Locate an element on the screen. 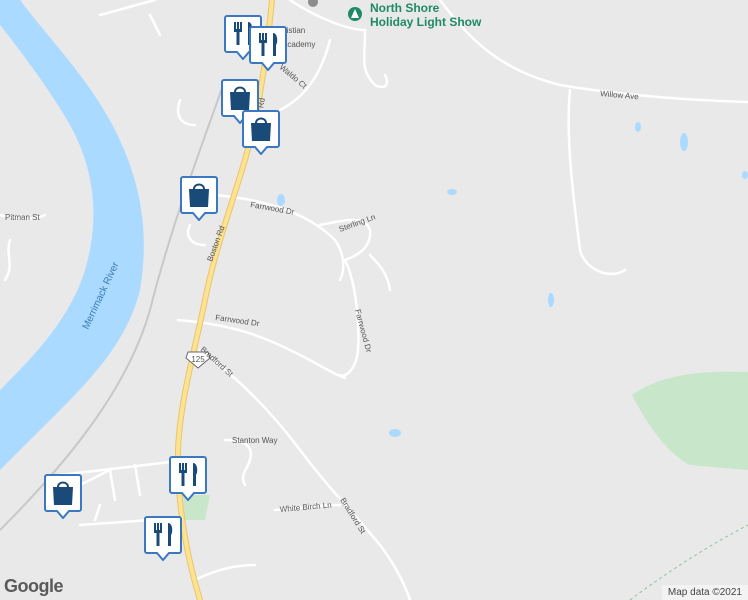 The width and height of the screenshot is (748, 600). google-logo: Google is located at coordinates (34, 586).